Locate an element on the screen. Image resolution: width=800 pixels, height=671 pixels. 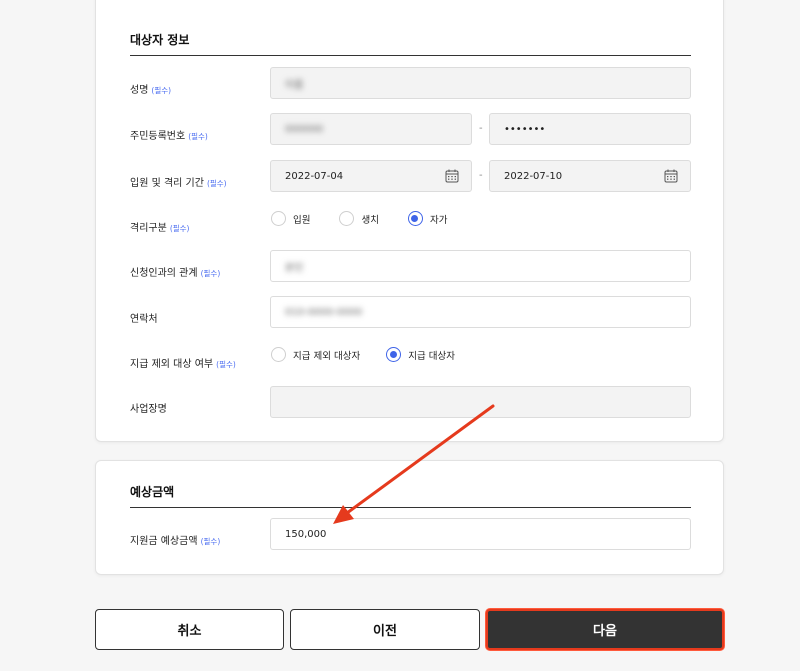
exclusion-radio-group: 지급 제외 대상자 지급 대상자 is located at coordinates (377, 354).